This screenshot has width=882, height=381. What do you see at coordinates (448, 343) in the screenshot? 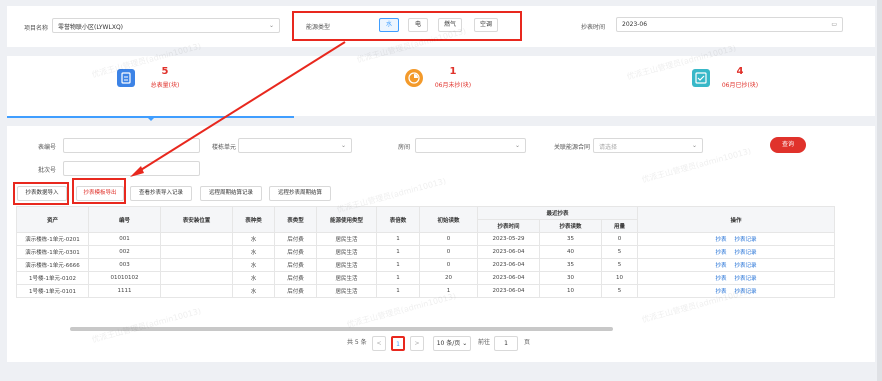
I see `page-size-value: 10 条/页` at bounding box center [448, 343].